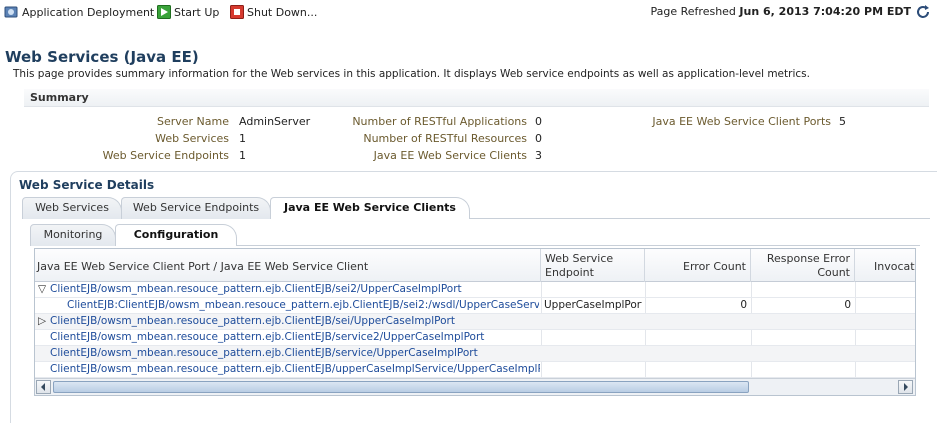 The image size is (937, 423). I want to click on page-refreshed-label: Page Refreshed, so click(693, 11).